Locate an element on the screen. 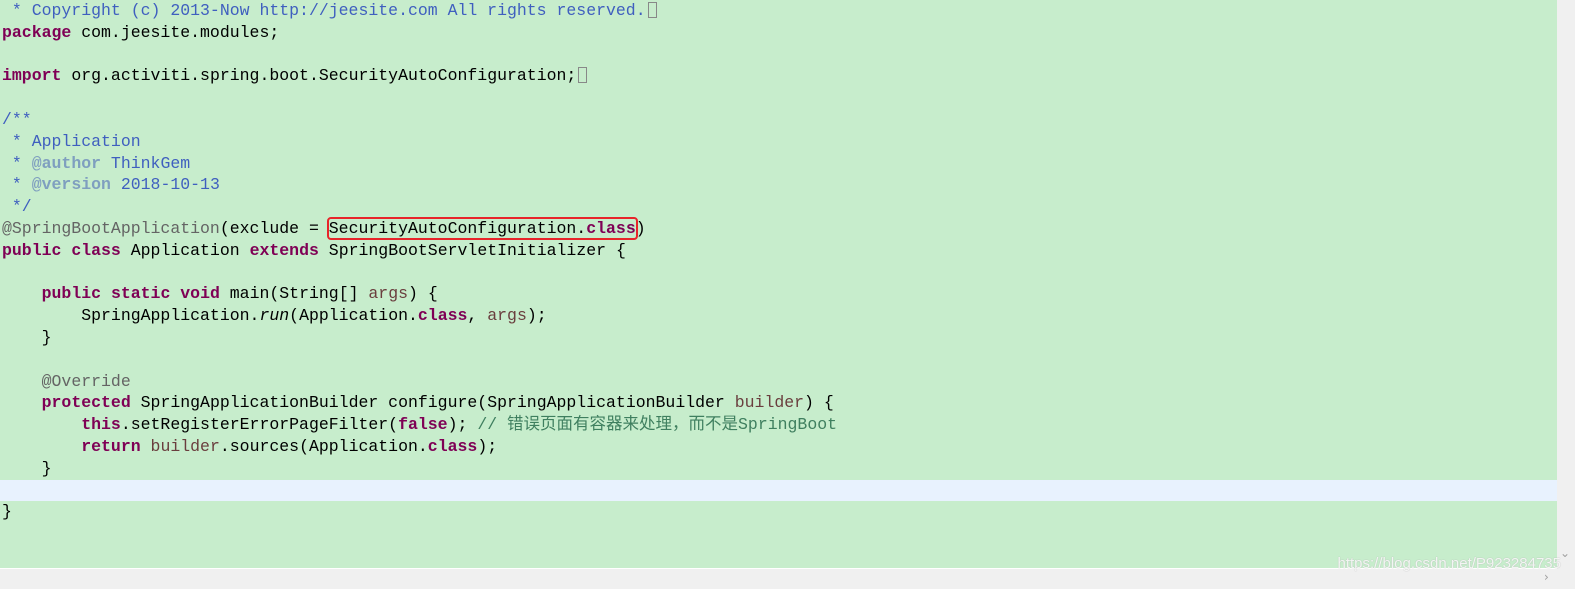 This screenshot has height=589, width=1575. code-token: SpringApplication. is located at coordinates (131, 316).